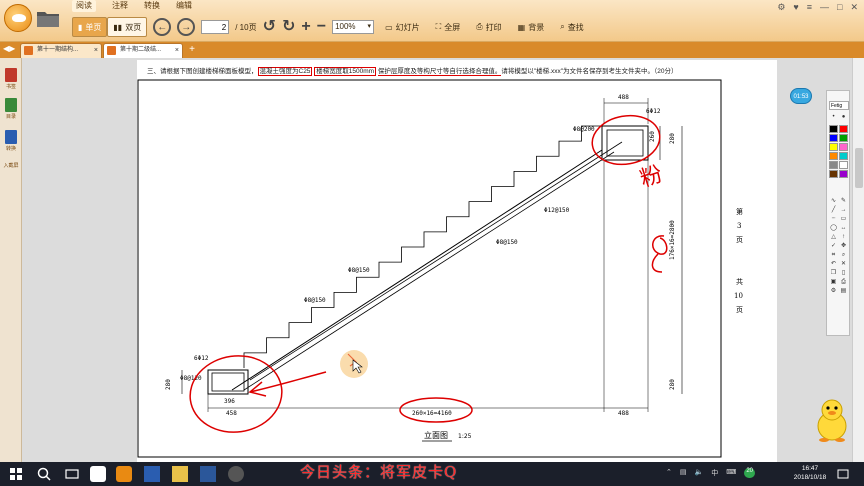 Image resolution: width=864 pixels, height=486 pixels. I want to click on windows-start-icon, so click(16, 474).